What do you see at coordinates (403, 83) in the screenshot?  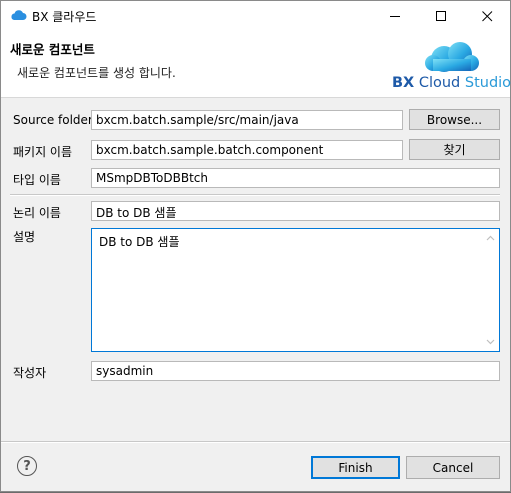 I see `logo-bx: BX` at bounding box center [403, 83].